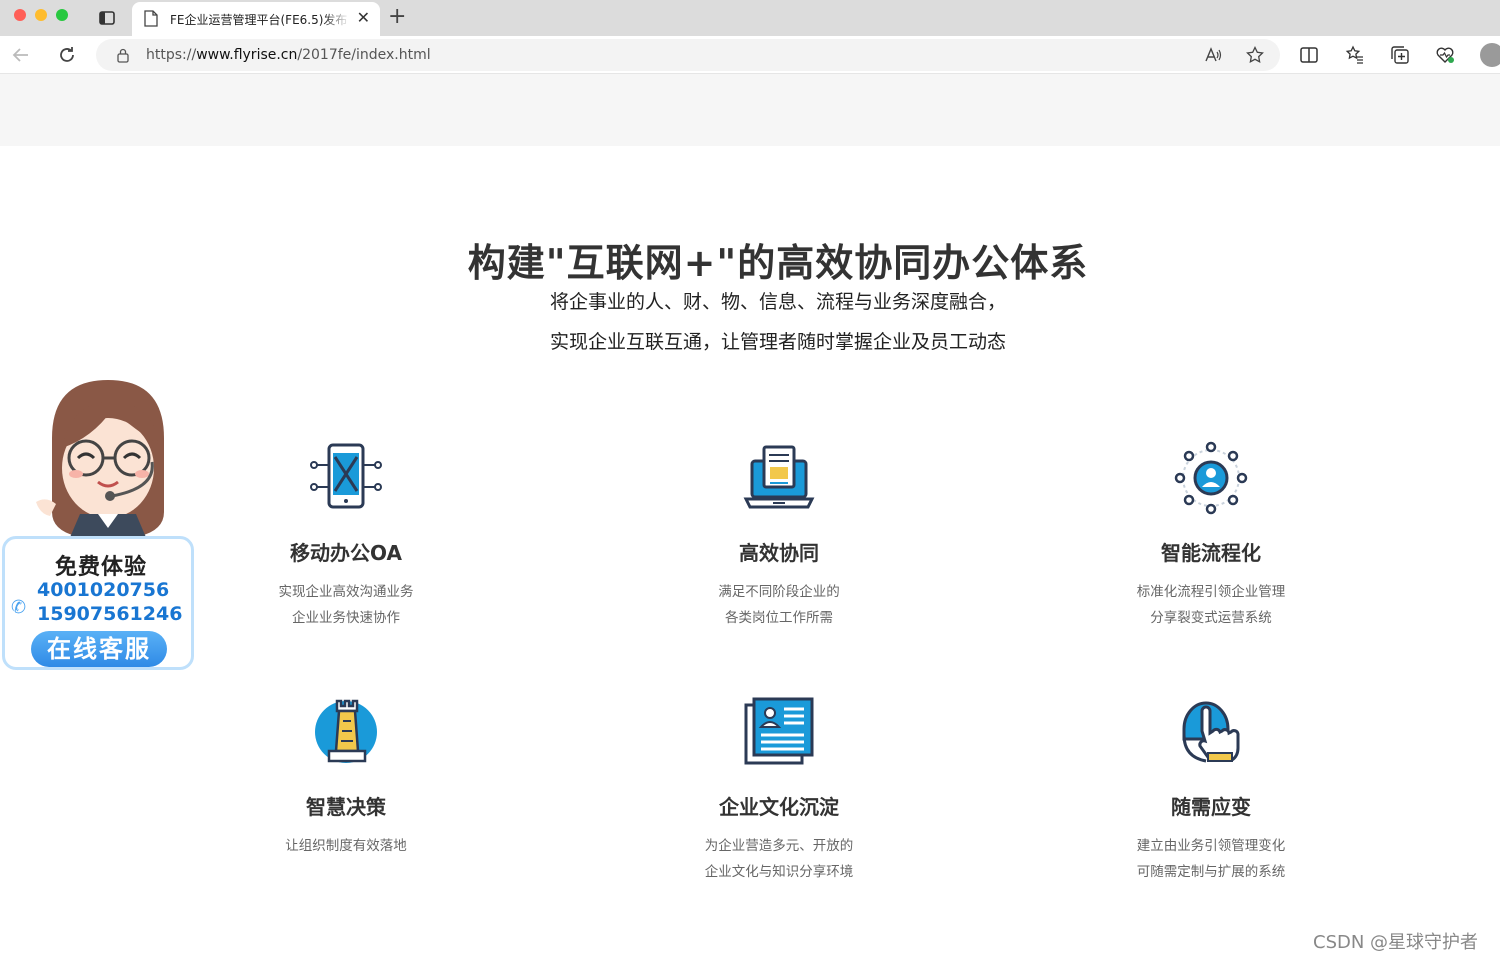 The height and width of the screenshot is (959, 1500). I want to click on page-icon, so click(151, 18).